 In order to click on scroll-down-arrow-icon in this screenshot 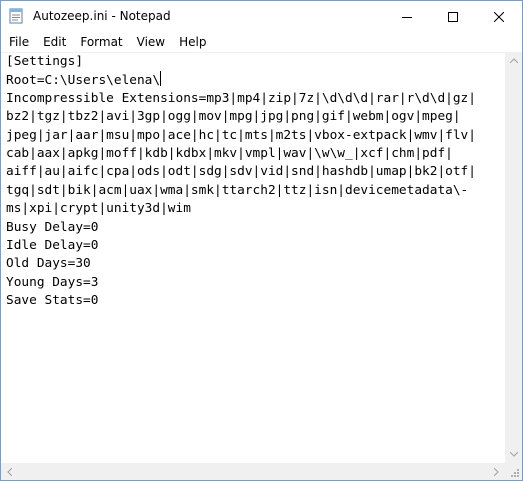, I will do `click(513, 454)`.